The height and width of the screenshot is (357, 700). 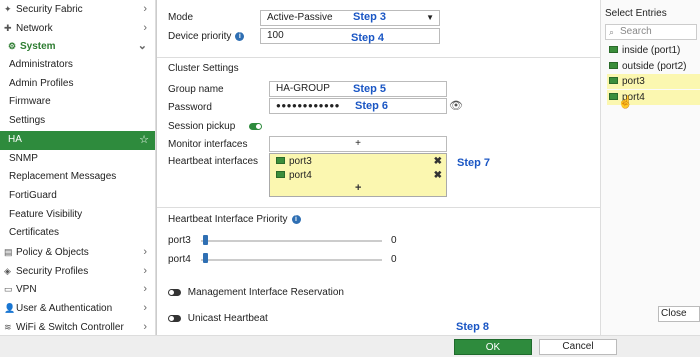 What do you see at coordinates (77, 233) in the screenshot?
I see `sidebar-item-certificates: Certificates` at bounding box center [77, 233].